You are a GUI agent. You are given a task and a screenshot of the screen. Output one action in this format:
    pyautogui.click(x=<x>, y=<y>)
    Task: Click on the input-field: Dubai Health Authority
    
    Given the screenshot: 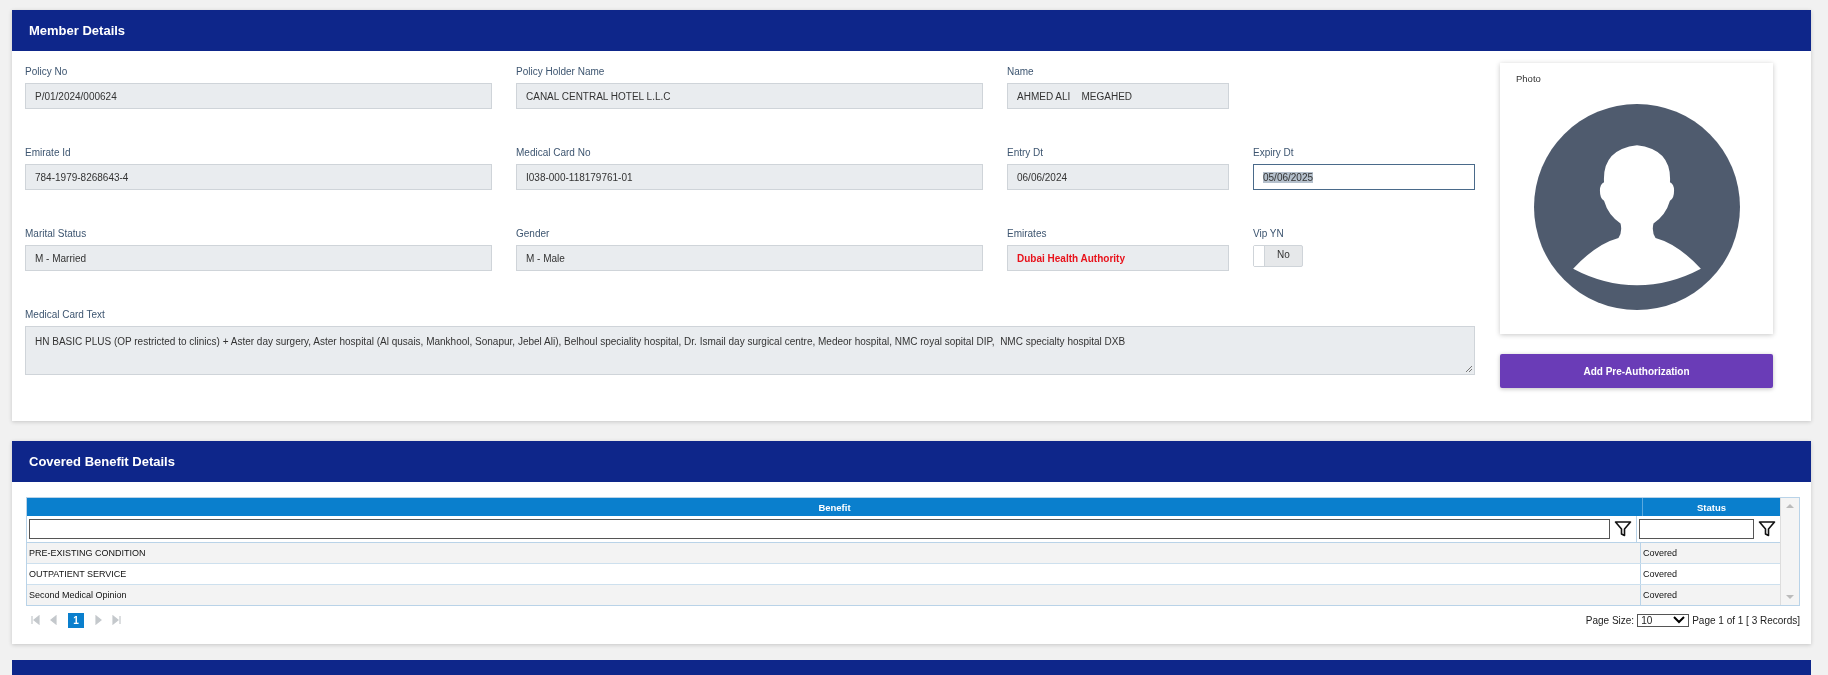 What is the action you would take?
    pyautogui.click(x=1118, y=258)
    